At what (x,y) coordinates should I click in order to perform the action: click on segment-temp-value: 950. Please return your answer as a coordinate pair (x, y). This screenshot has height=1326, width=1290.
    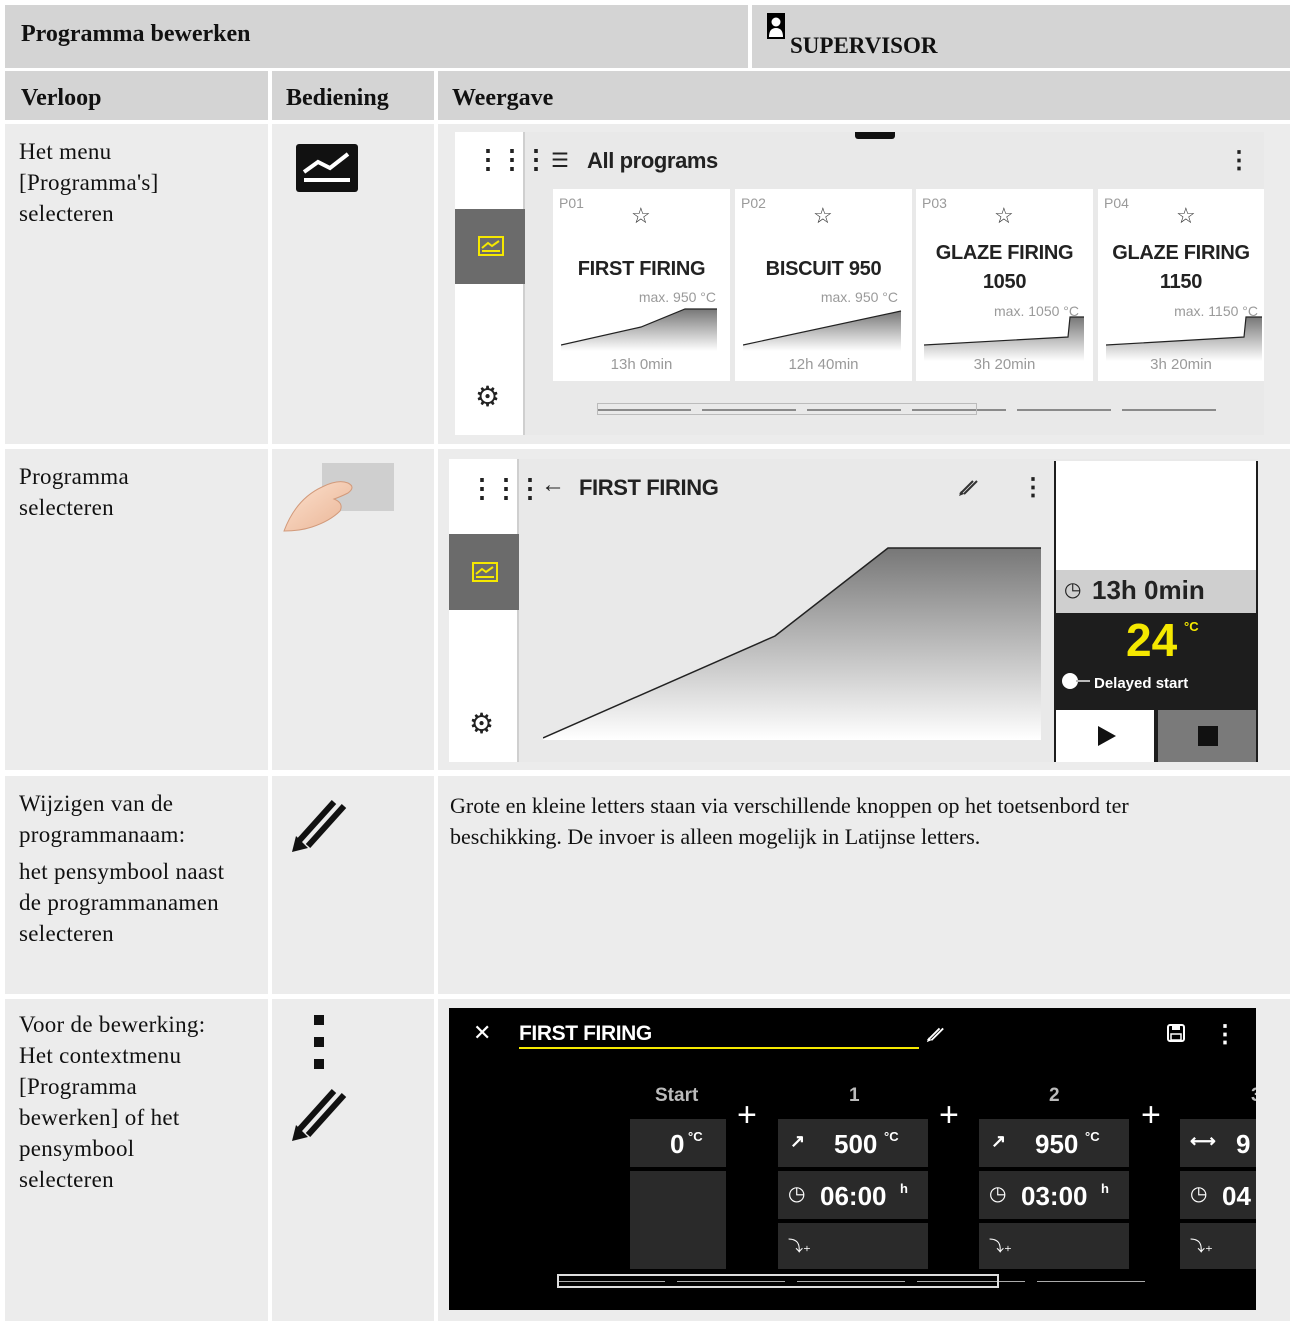
    Looking at the image, I should click on (1057, 1144).